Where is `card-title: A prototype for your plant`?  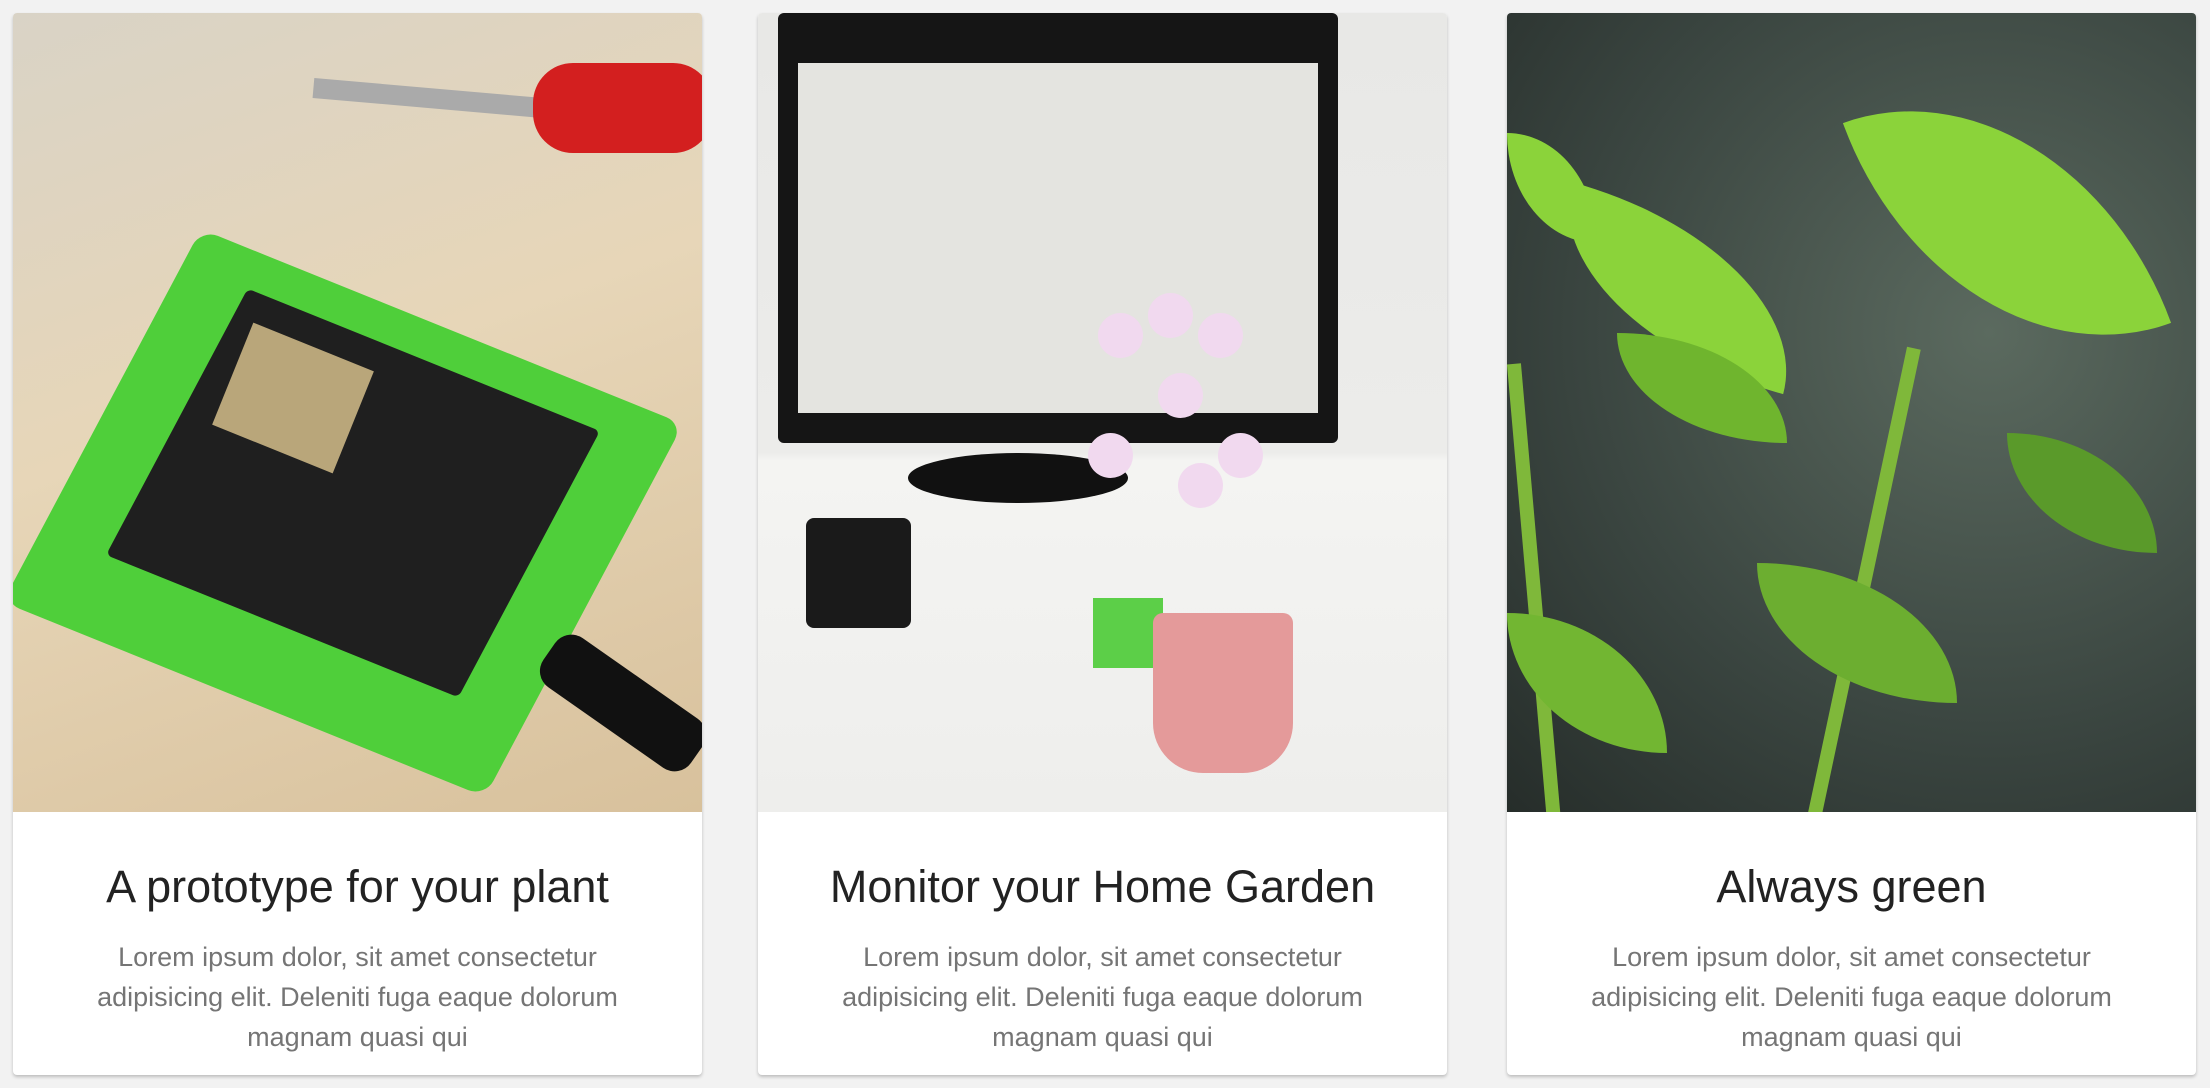
card-title: A prototype for your plant is located at coordinates (357, 886).